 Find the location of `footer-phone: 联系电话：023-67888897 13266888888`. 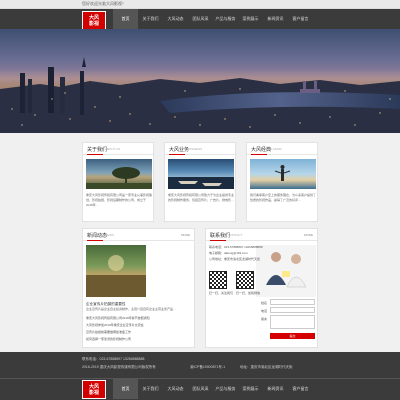

footer-phone: 联系电话：023-67888897 13266888888 is located at coordinates (113, 359).